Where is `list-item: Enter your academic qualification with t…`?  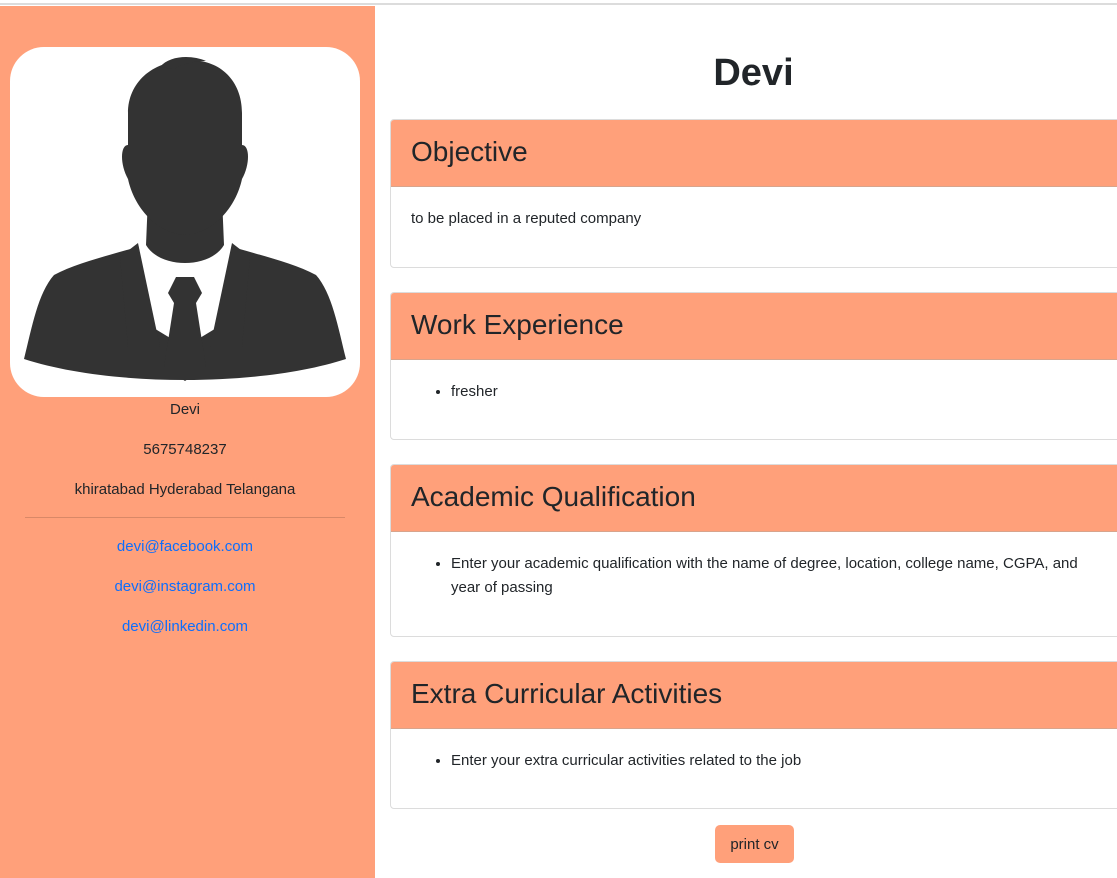
list-item: Enter your academic qualification with t… is located at coordinates (776, 576).